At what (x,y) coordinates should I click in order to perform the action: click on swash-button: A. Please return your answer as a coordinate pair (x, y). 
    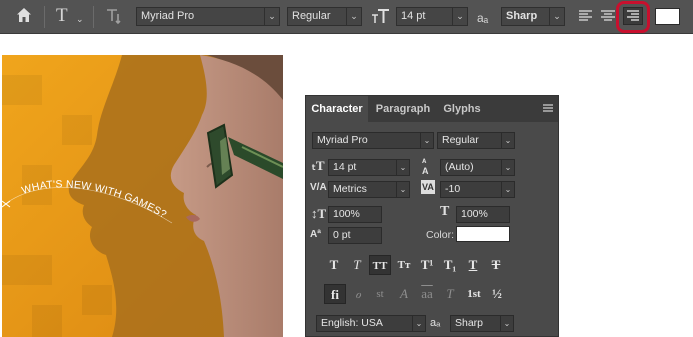
    Looking at the image, I should click on (404, 294).